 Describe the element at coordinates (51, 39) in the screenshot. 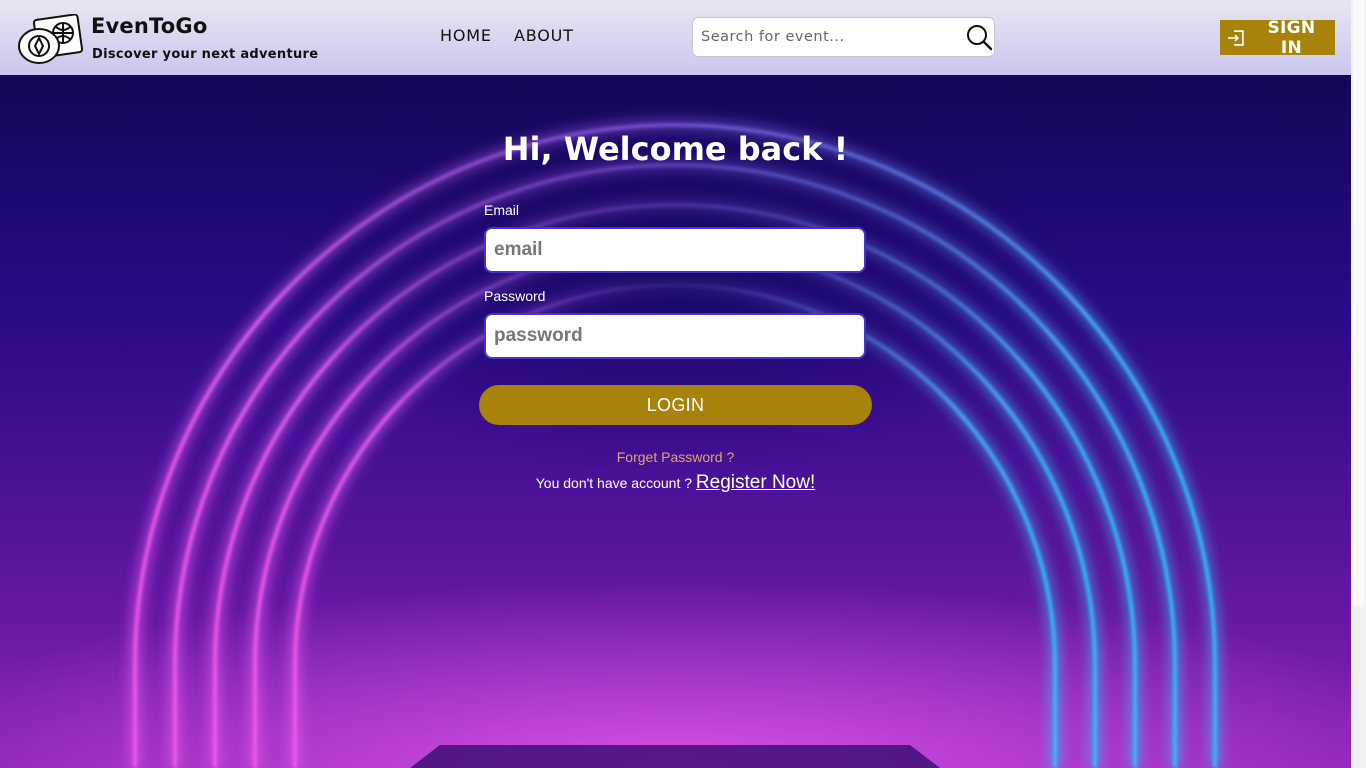

I see `passport-globe-icon` at that location.